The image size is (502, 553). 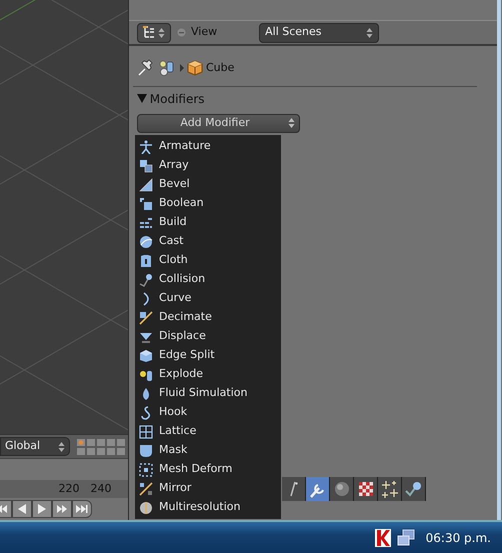 What do you see at coordinates (181, 68) in the screenshot?
I see `arrow-icon` at bounding box center [181, 68].